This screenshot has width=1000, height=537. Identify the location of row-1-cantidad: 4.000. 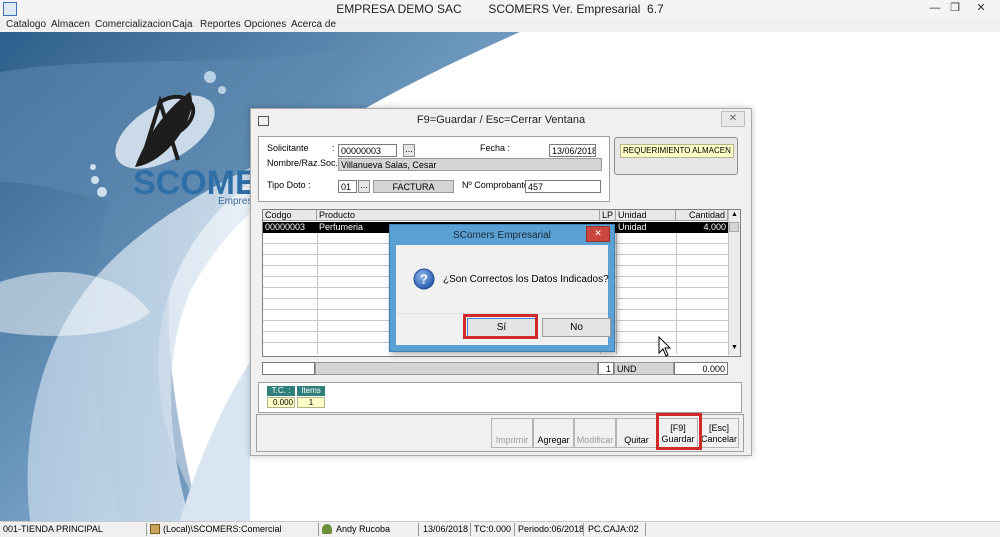
(702, 227).